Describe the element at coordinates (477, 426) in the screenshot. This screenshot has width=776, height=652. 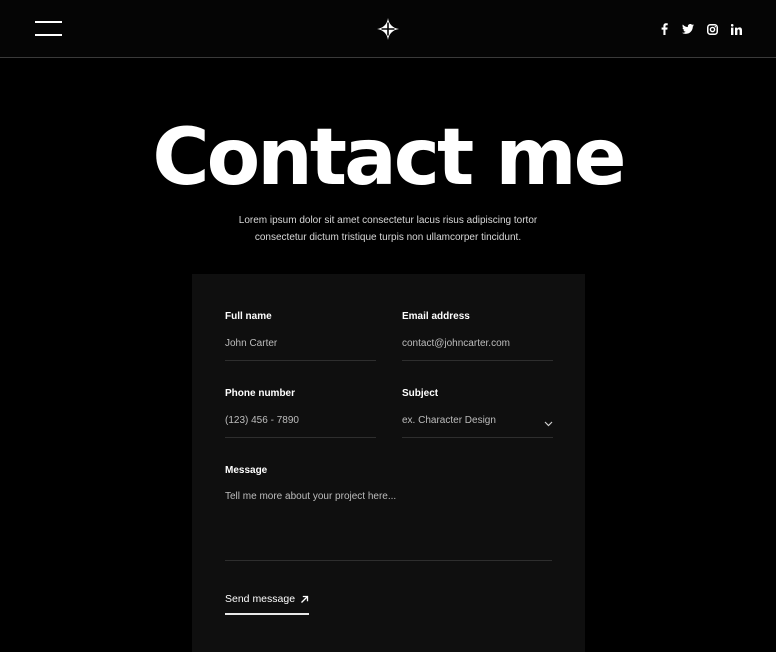
I see `subject-select` at that location.